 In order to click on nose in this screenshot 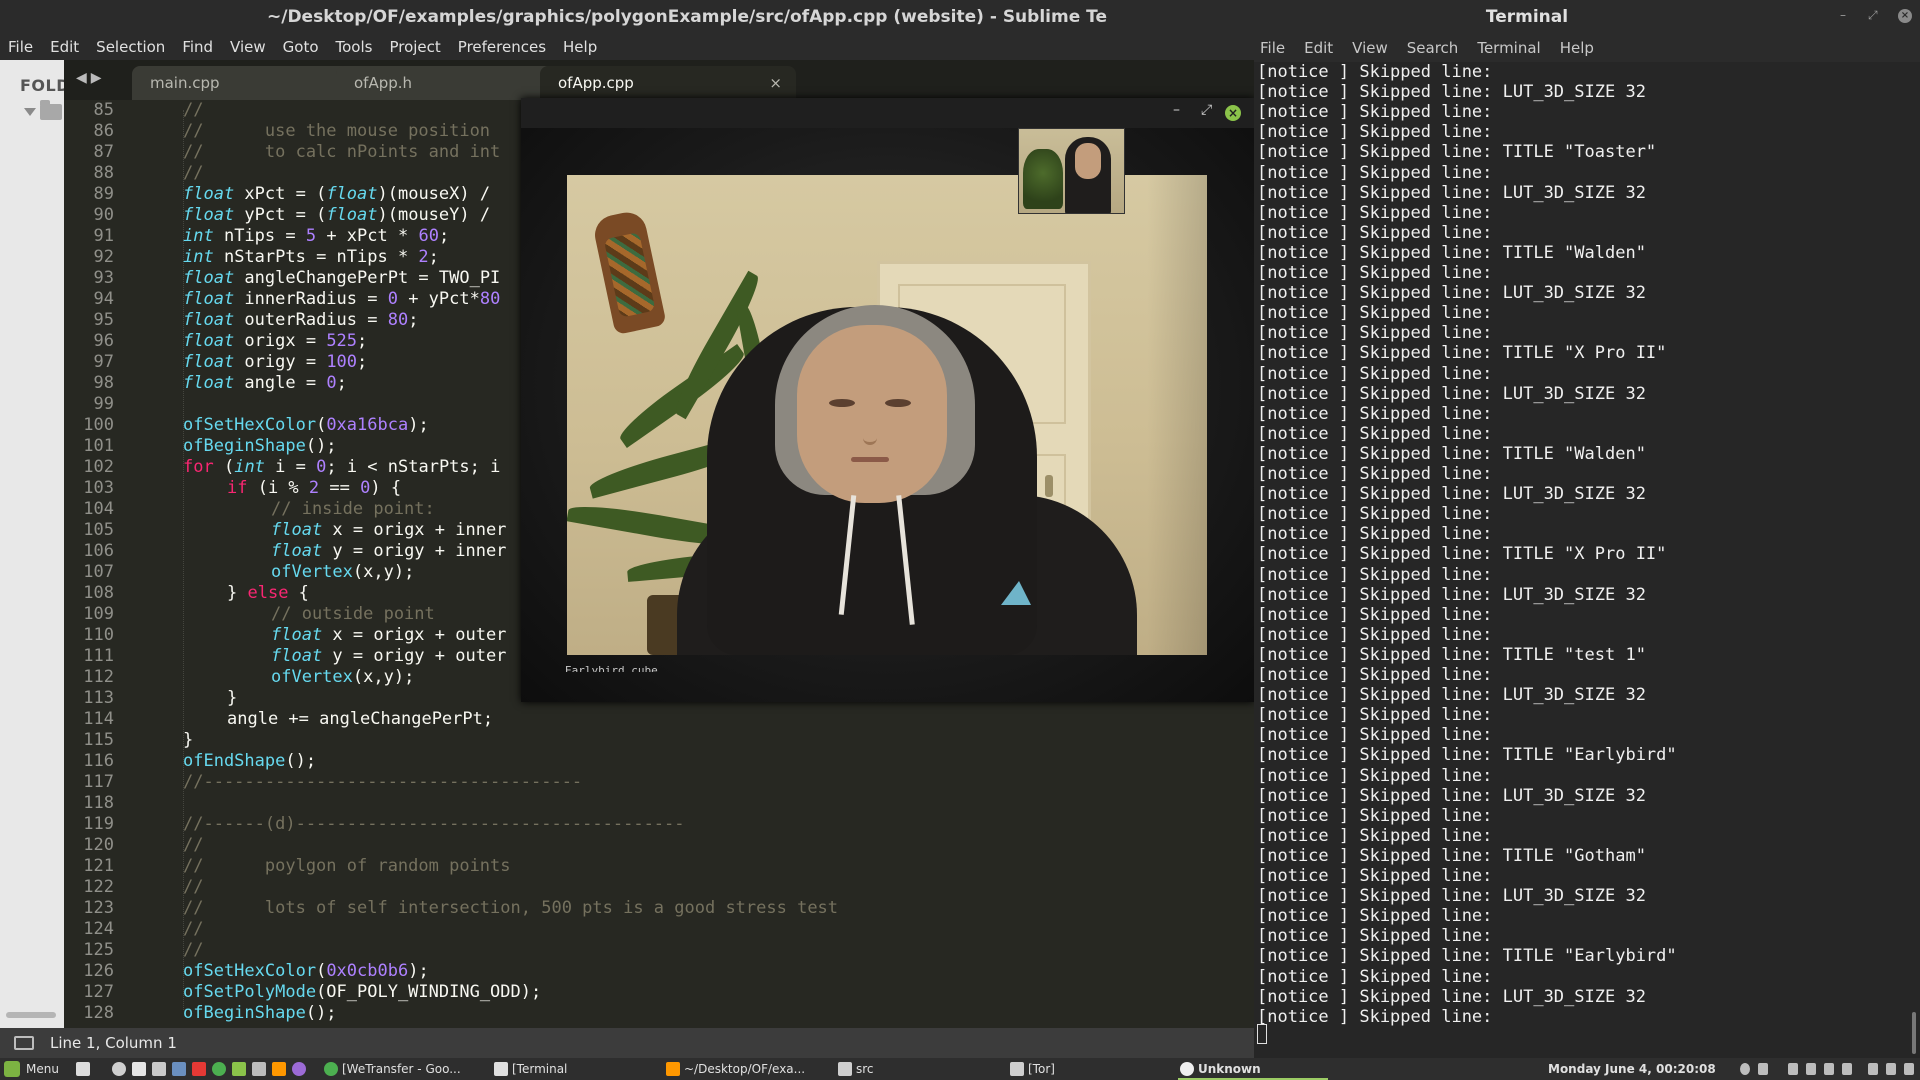, I will do `click(870, 428)`.